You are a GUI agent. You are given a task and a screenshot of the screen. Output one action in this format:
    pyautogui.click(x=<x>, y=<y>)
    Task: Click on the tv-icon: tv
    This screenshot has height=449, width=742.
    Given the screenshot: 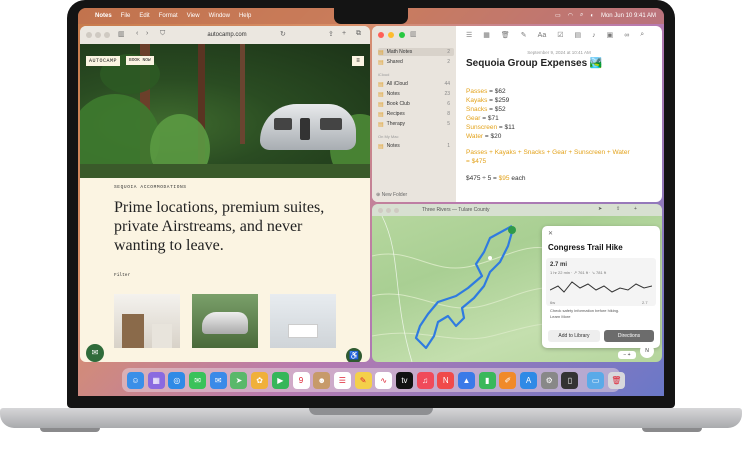 What is the action you would take?
    pyautogui.click(x=404, y=380)
    